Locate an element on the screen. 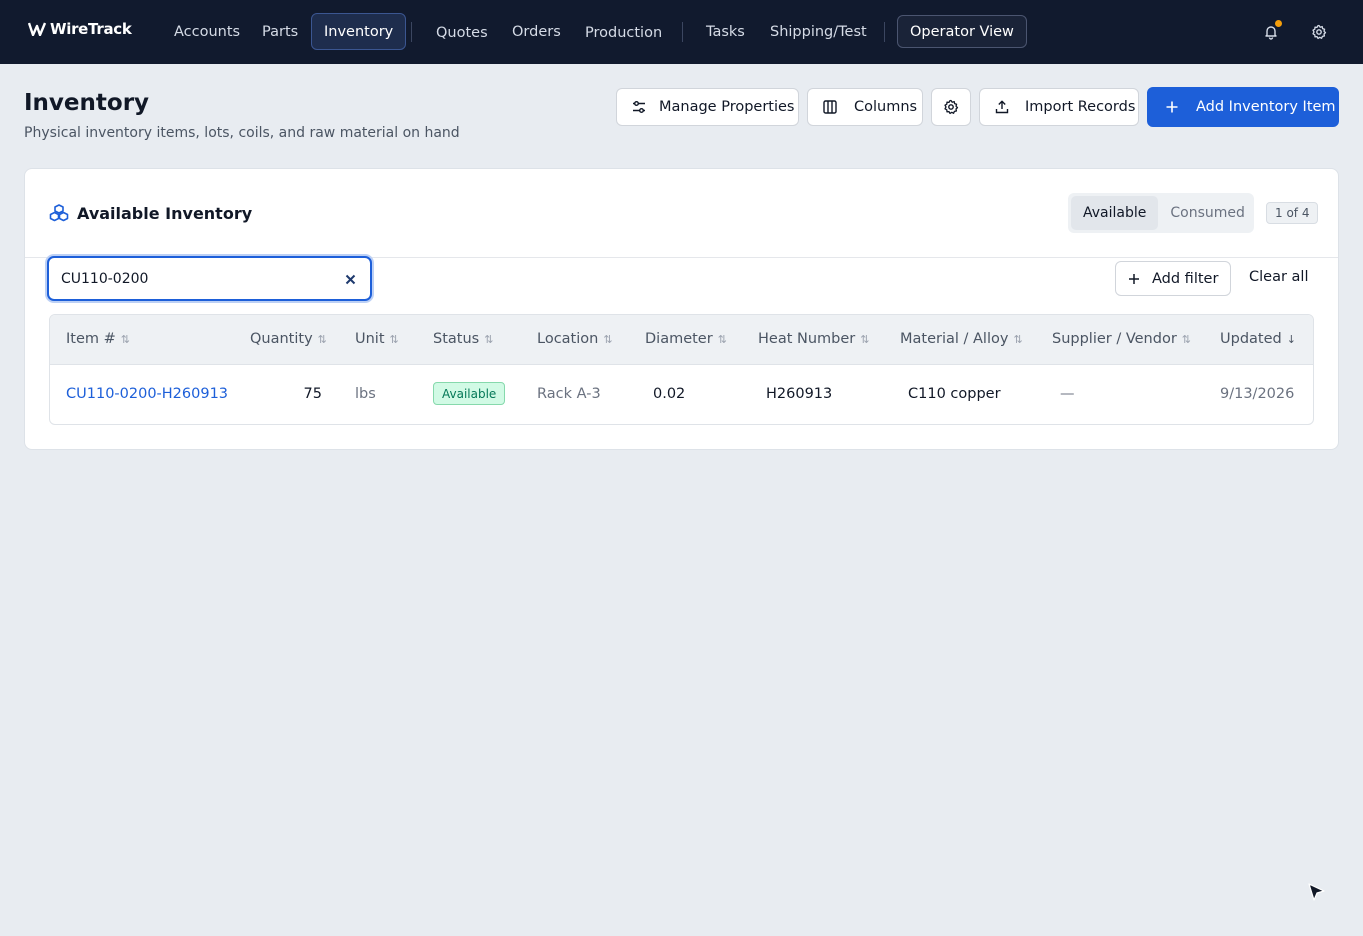 The image size is (1363, 936). column-material-alloy: Material / Alloy ⇅ is located at coordinates (961, 339).